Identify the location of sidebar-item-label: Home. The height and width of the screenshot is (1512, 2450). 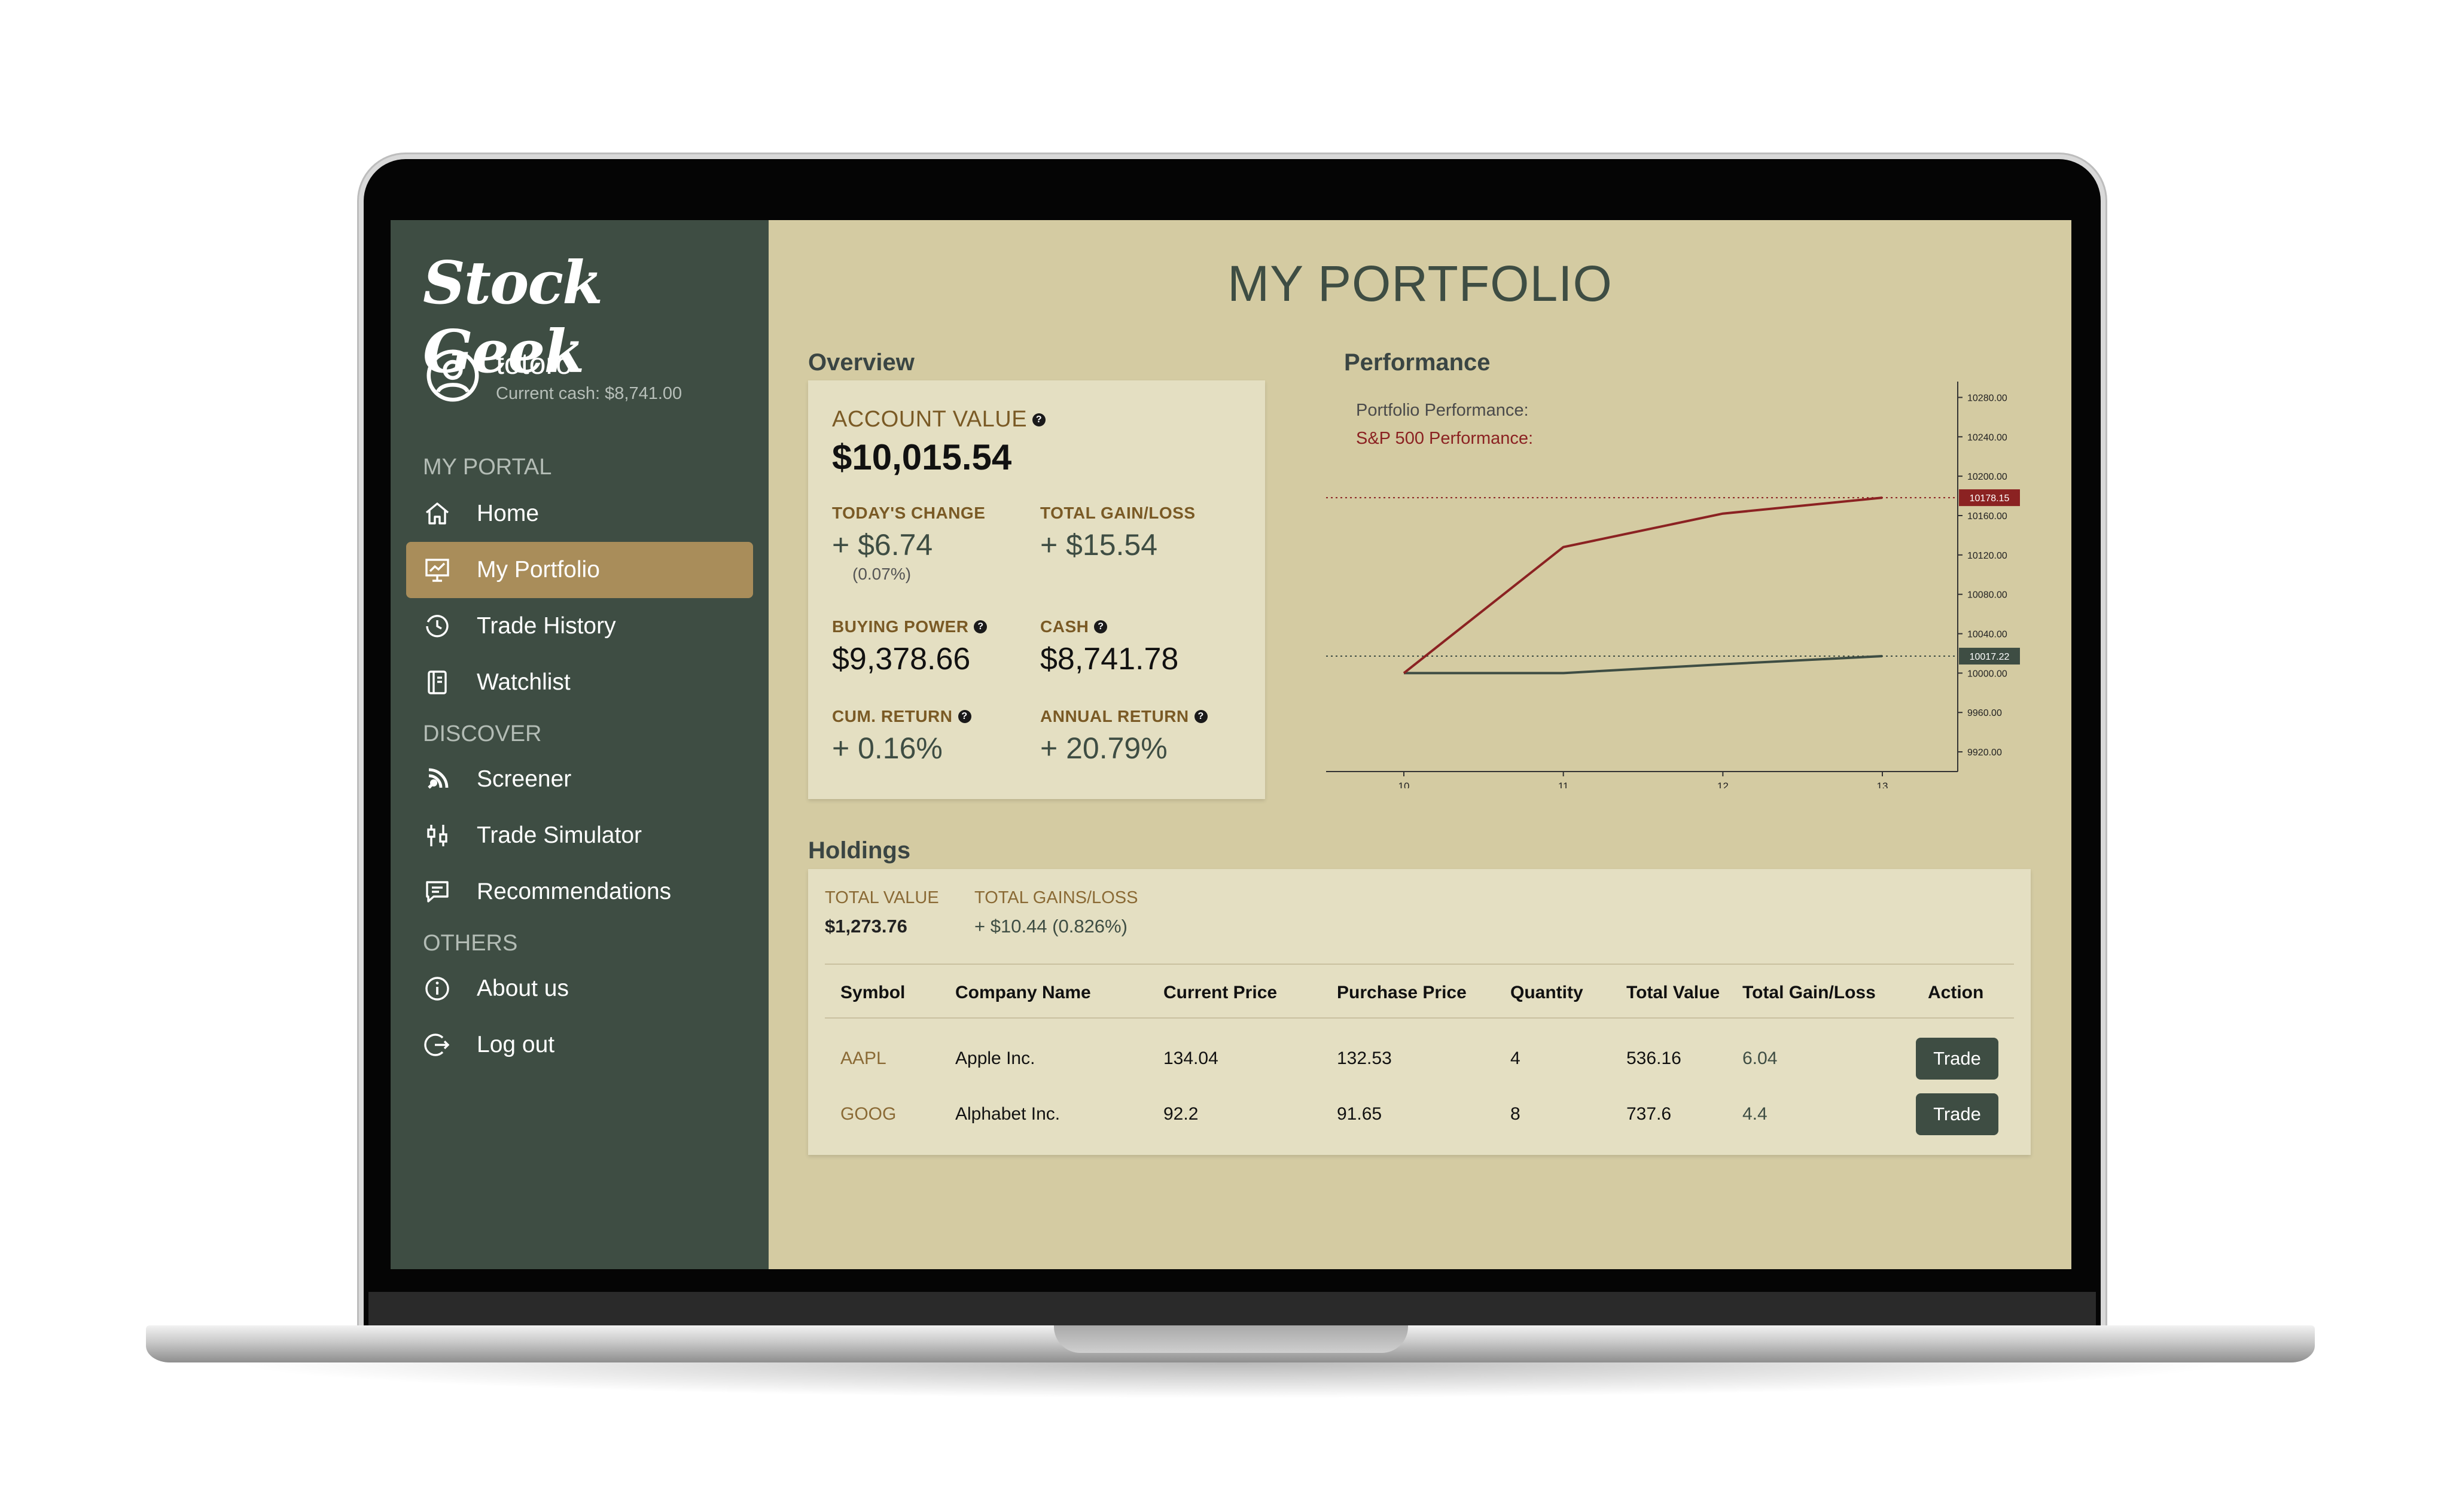
(509, 513).